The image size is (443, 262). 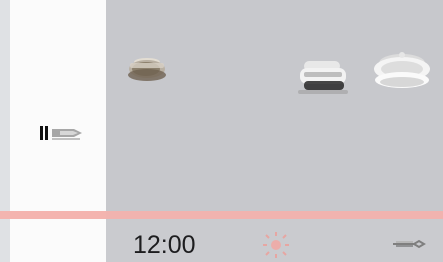 I want to click on rice-cooker-icon, so click(x=324, y=76).